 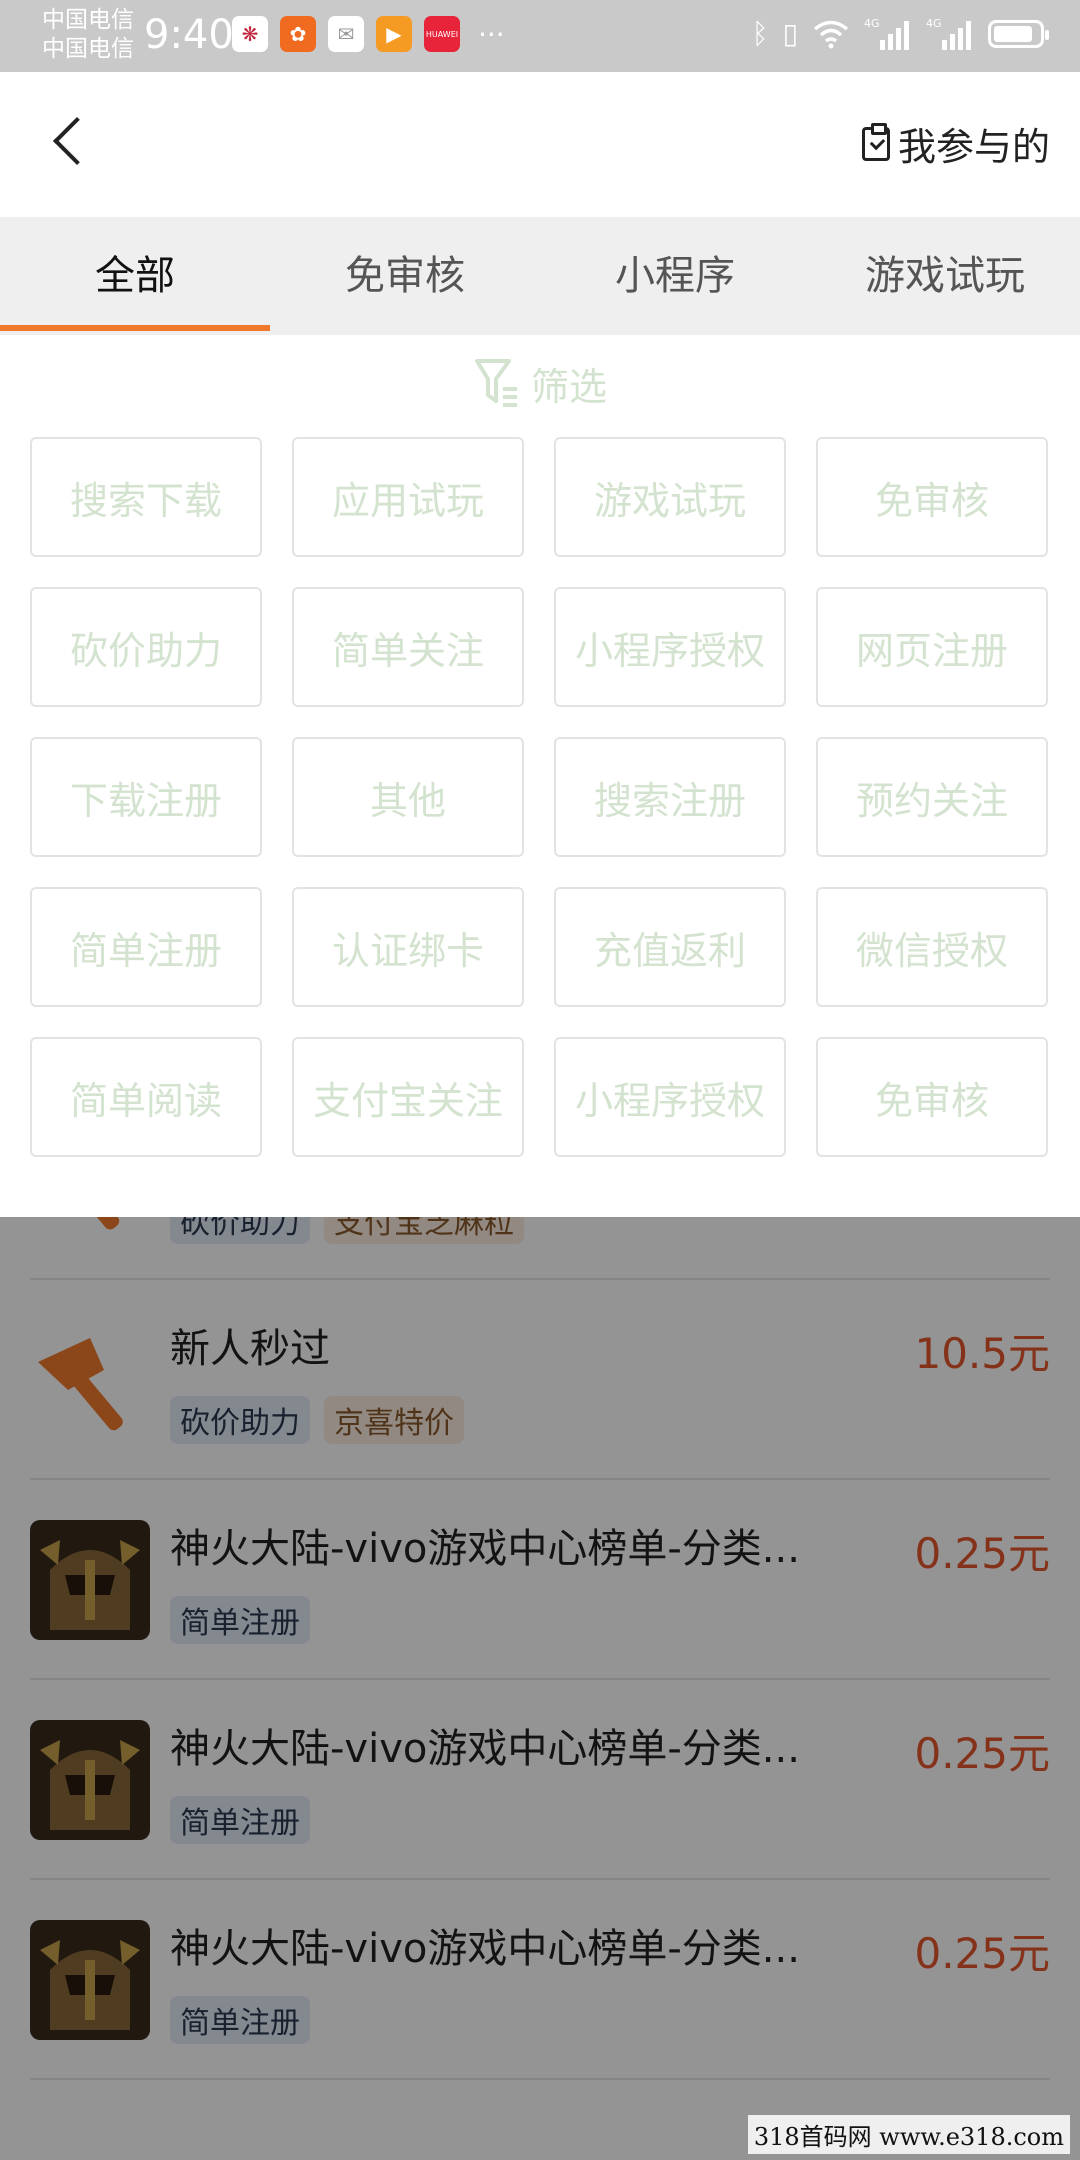 I want to click on filter-funnel-icon, so click(x=495, y=383).